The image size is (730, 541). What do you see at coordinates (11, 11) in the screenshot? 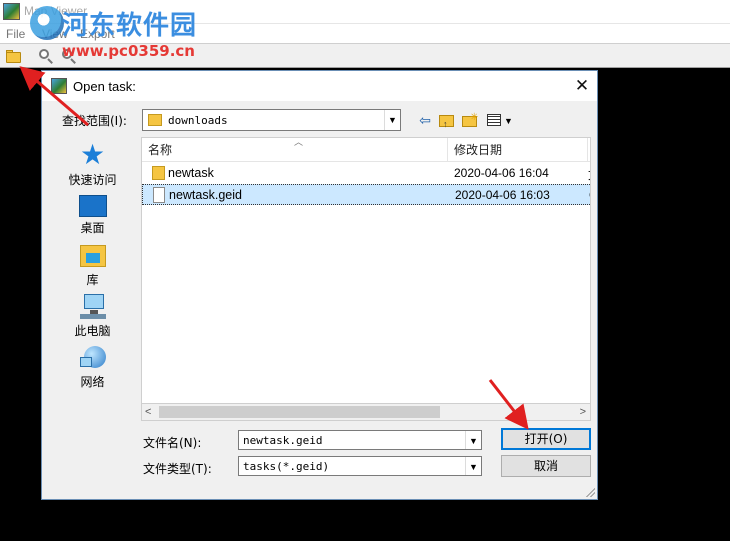
I see `app-icon` at bounding box center [11, 11].